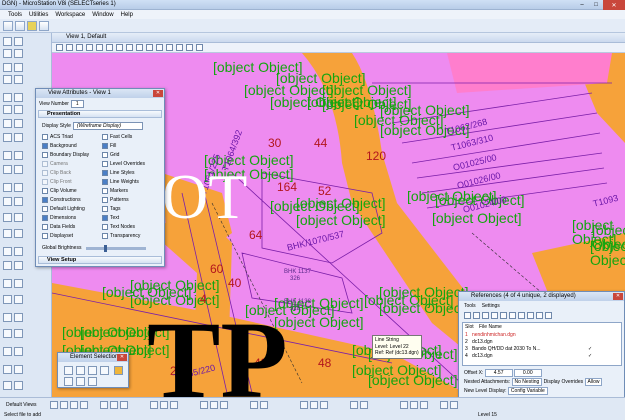  I want to click on attach-icon, so click(467, 315).